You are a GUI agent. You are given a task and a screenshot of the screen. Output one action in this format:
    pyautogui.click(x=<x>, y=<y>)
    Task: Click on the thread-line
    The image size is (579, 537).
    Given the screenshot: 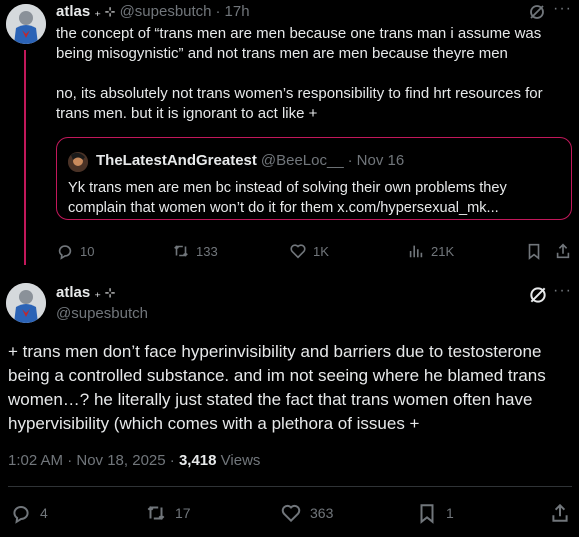 What is the action you would take?
    pyautogui.click(x=25, y=157)
    